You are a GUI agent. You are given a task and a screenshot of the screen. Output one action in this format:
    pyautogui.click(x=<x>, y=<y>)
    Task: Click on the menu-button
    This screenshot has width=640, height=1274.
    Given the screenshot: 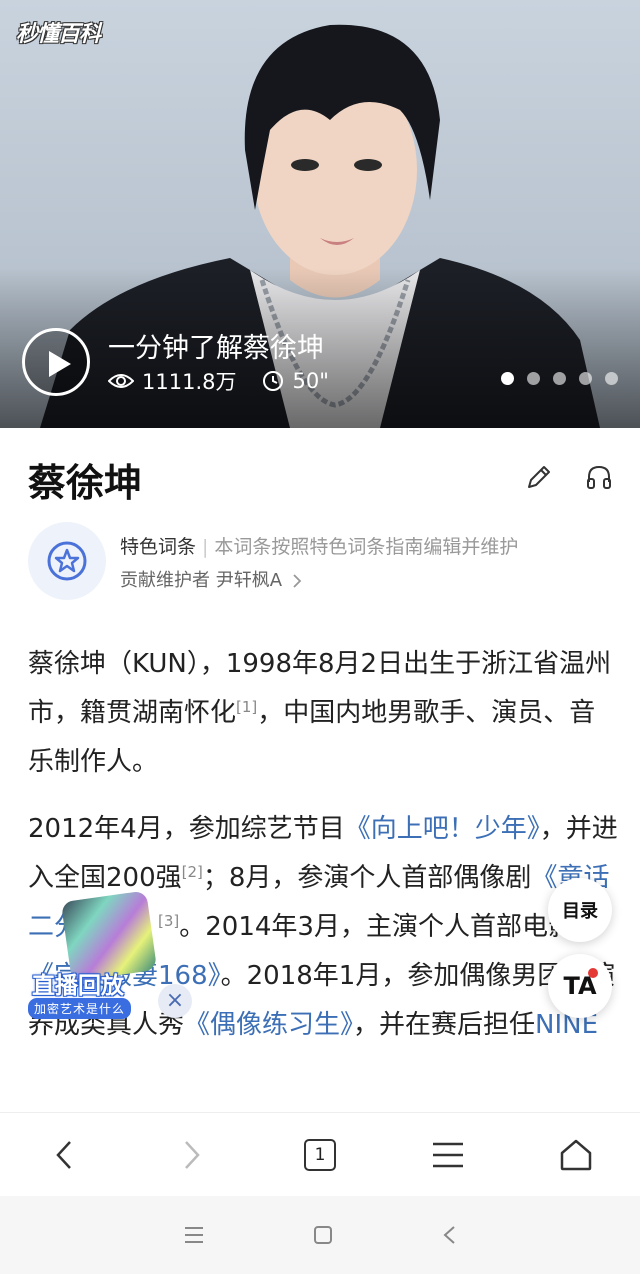 What is the action you would take?
    pyautogui.click(x=448, y=1155)
    